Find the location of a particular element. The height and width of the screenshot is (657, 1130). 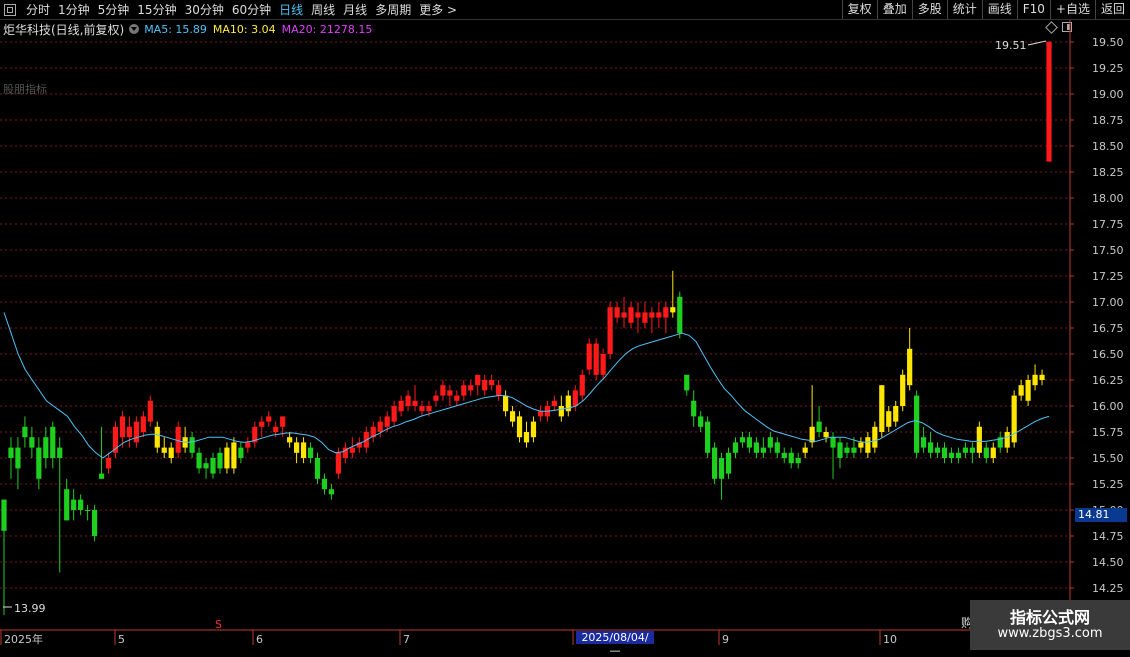

price-tick-label: 16.50 is located at coordinates (1108, 354).